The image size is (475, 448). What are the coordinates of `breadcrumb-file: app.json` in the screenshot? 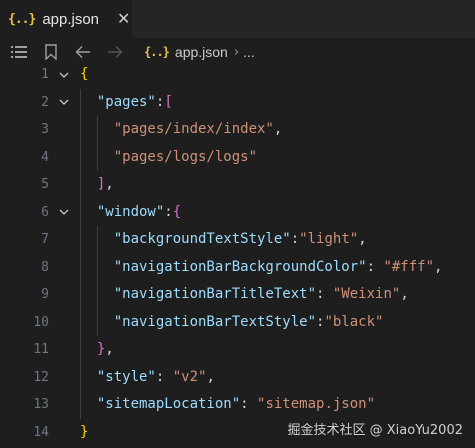 It's located at (201, 52).